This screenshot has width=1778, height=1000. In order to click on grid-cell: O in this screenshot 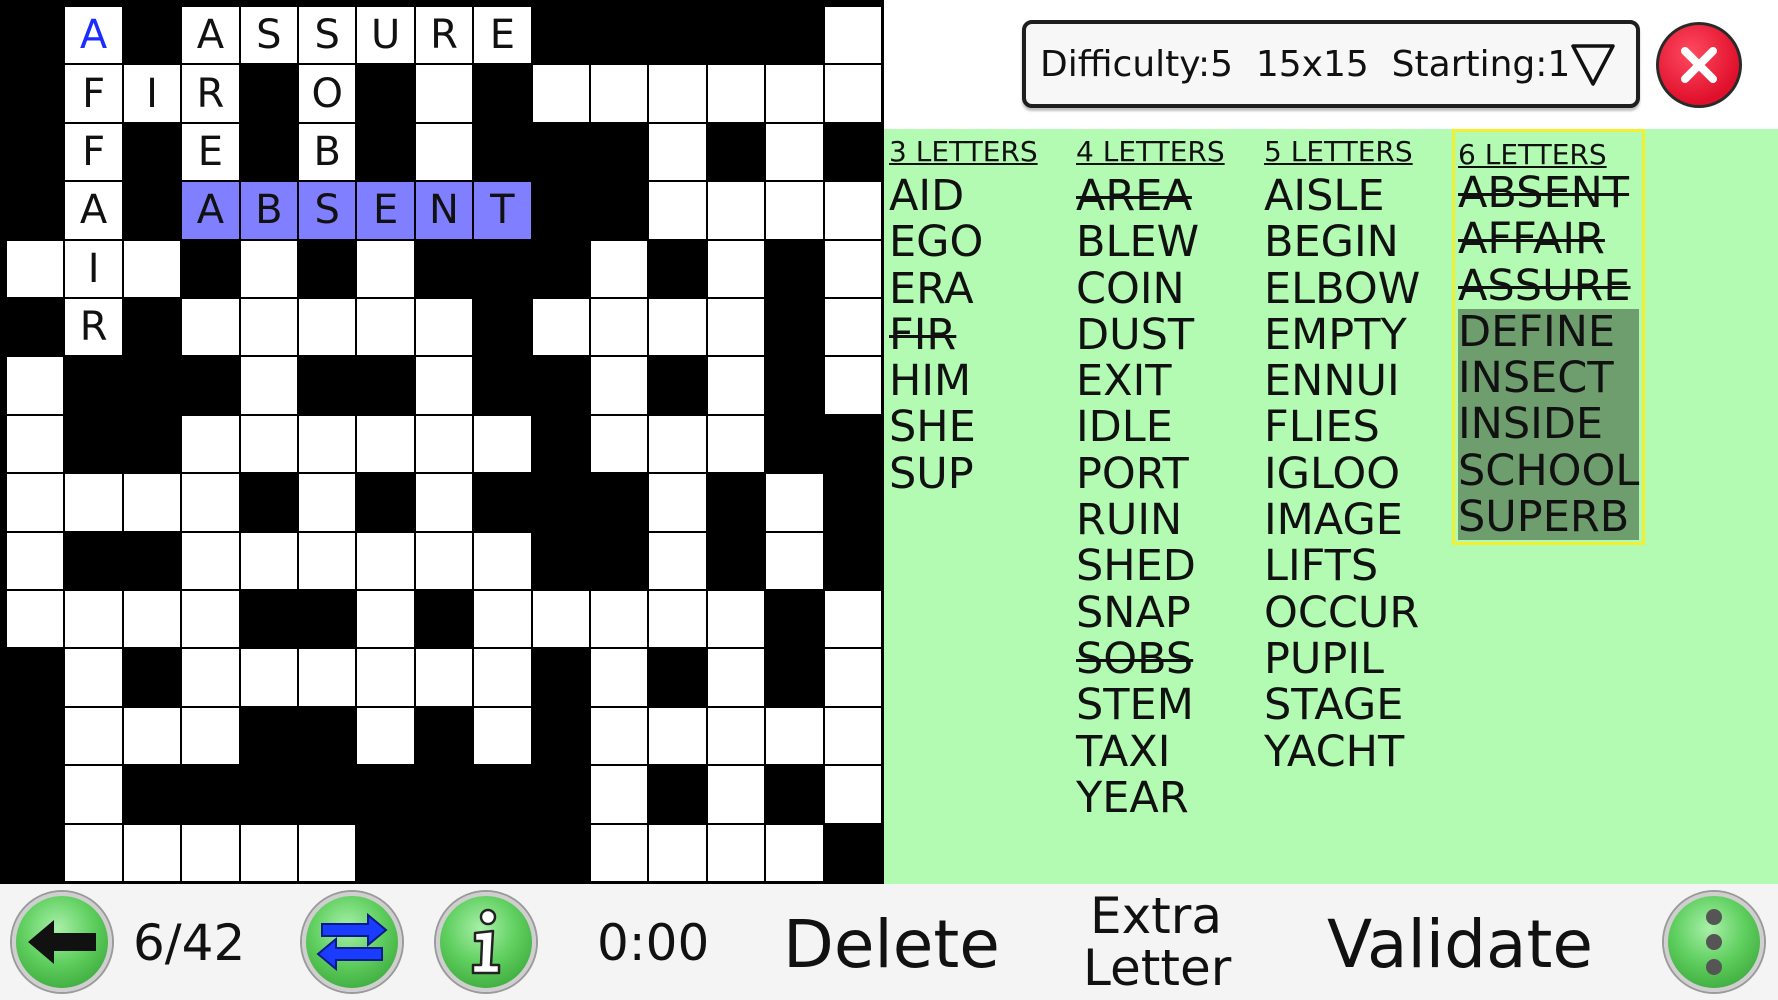, I will do `click(327, 93)`.